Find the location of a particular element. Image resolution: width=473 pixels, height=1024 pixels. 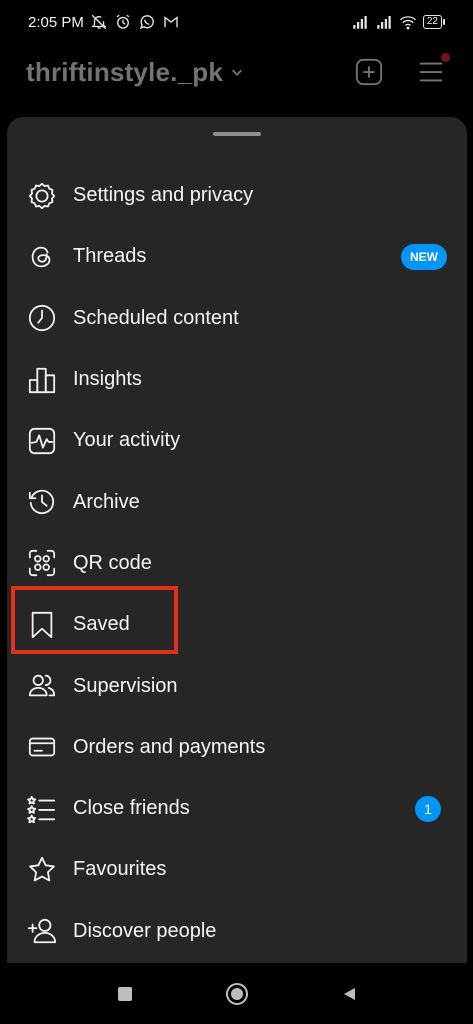

menu-item-discover-people: Discover people is located at coordinates (237, 931).